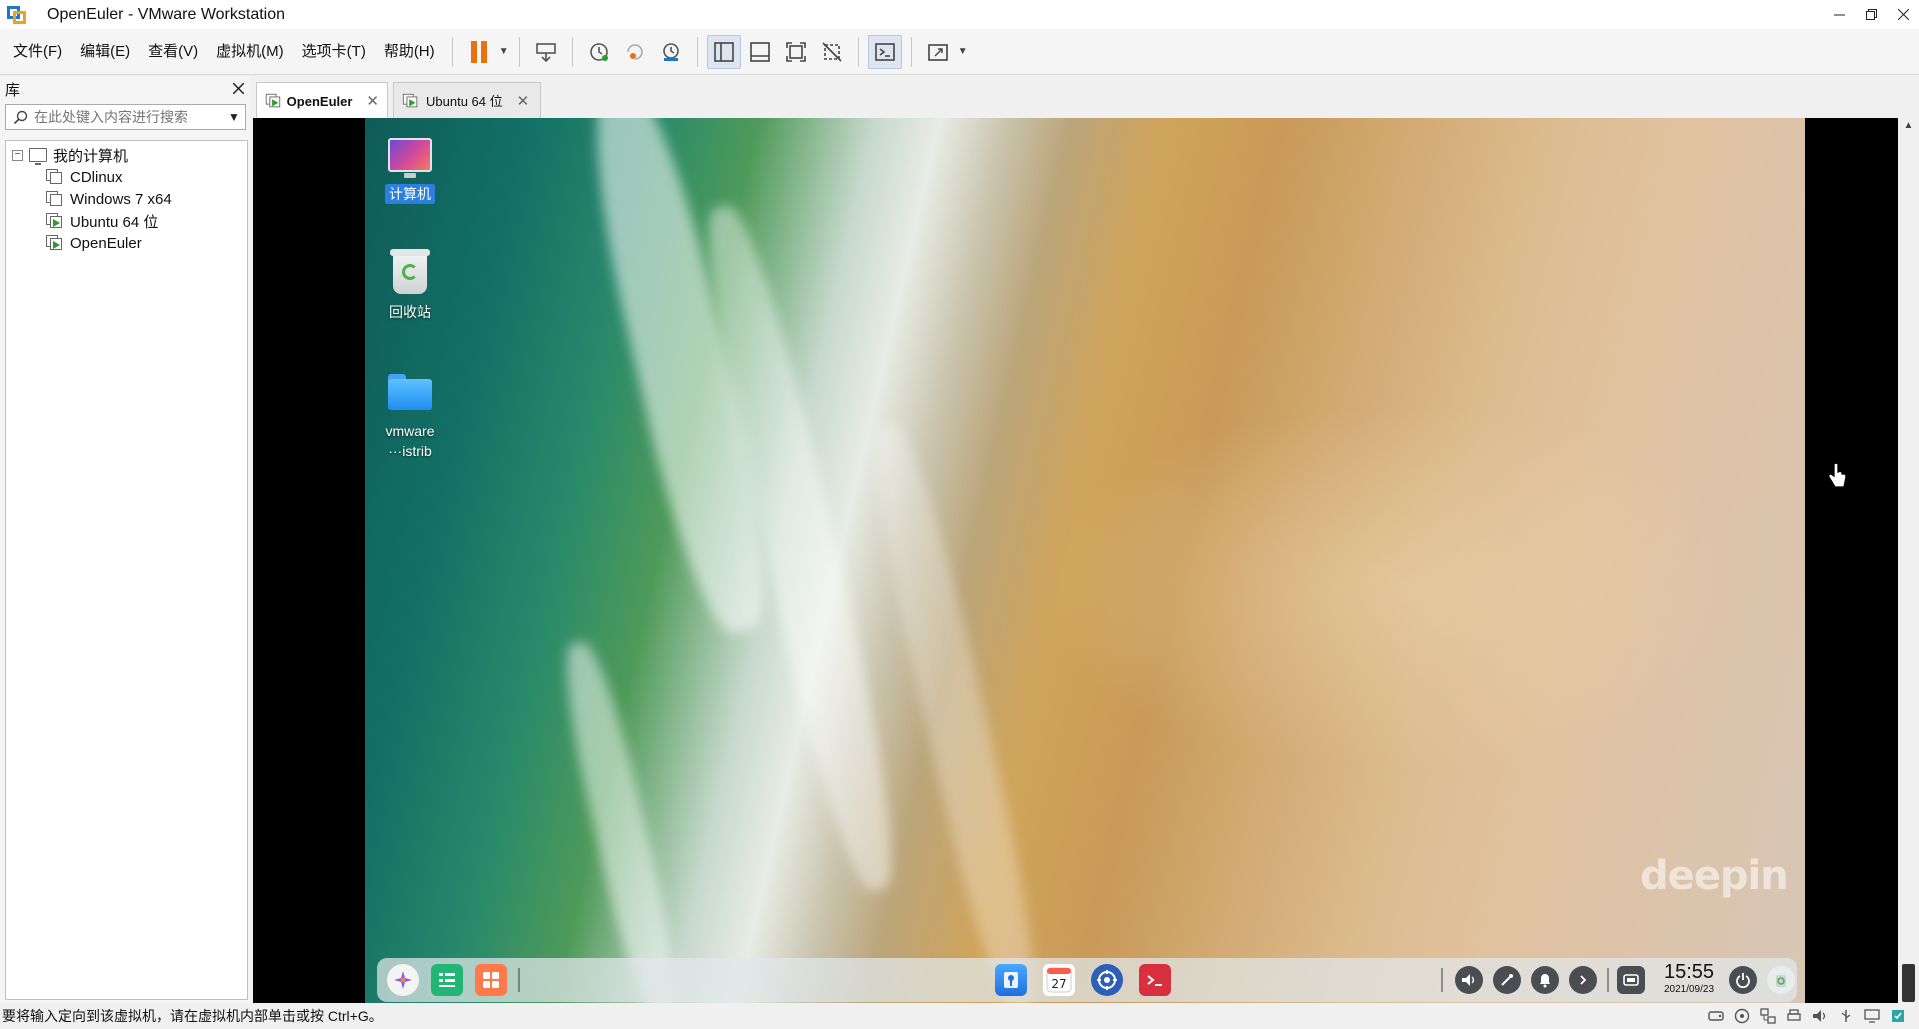 The image size is (1919, 1029). I want to click on send-ctrl-alt-del-button, so click(546, 52).